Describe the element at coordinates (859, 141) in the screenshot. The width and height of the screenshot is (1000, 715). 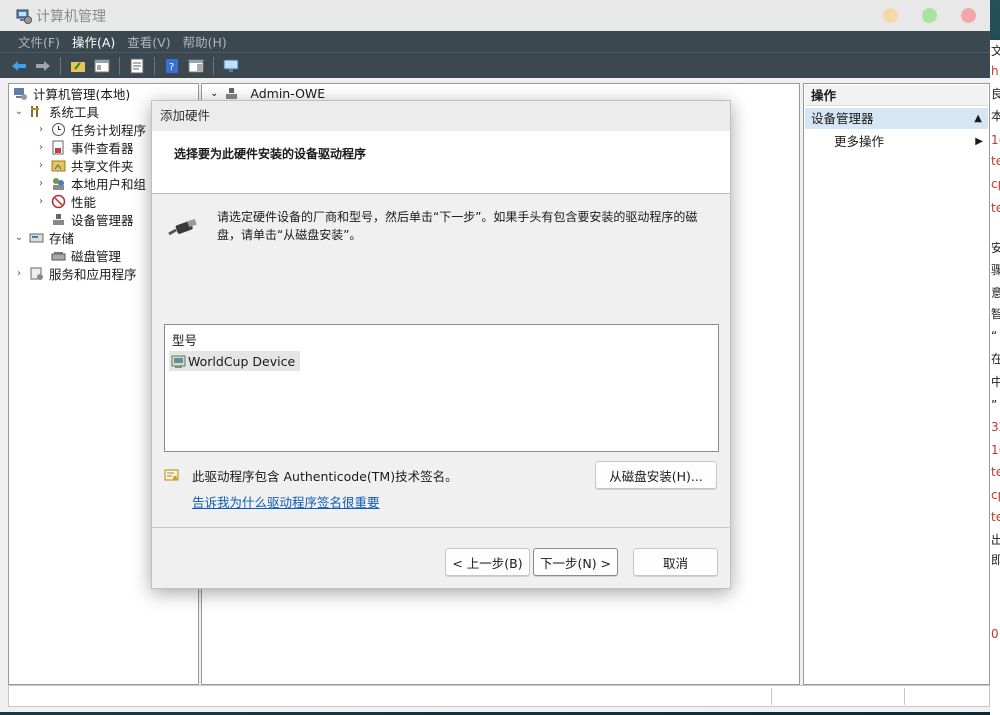
I see `more-actions-label: 更多操作` at that location.